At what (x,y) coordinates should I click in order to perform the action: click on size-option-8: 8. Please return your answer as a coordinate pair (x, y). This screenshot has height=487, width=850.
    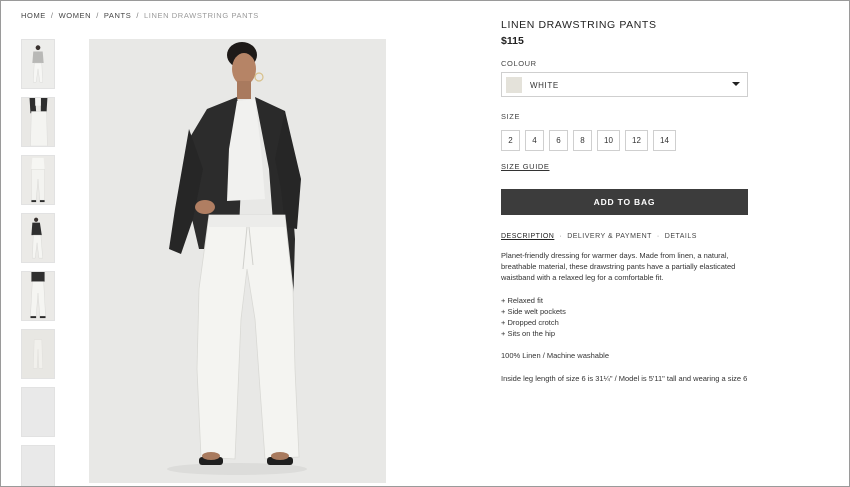
    Looking at the image, I should click on (582, 140).